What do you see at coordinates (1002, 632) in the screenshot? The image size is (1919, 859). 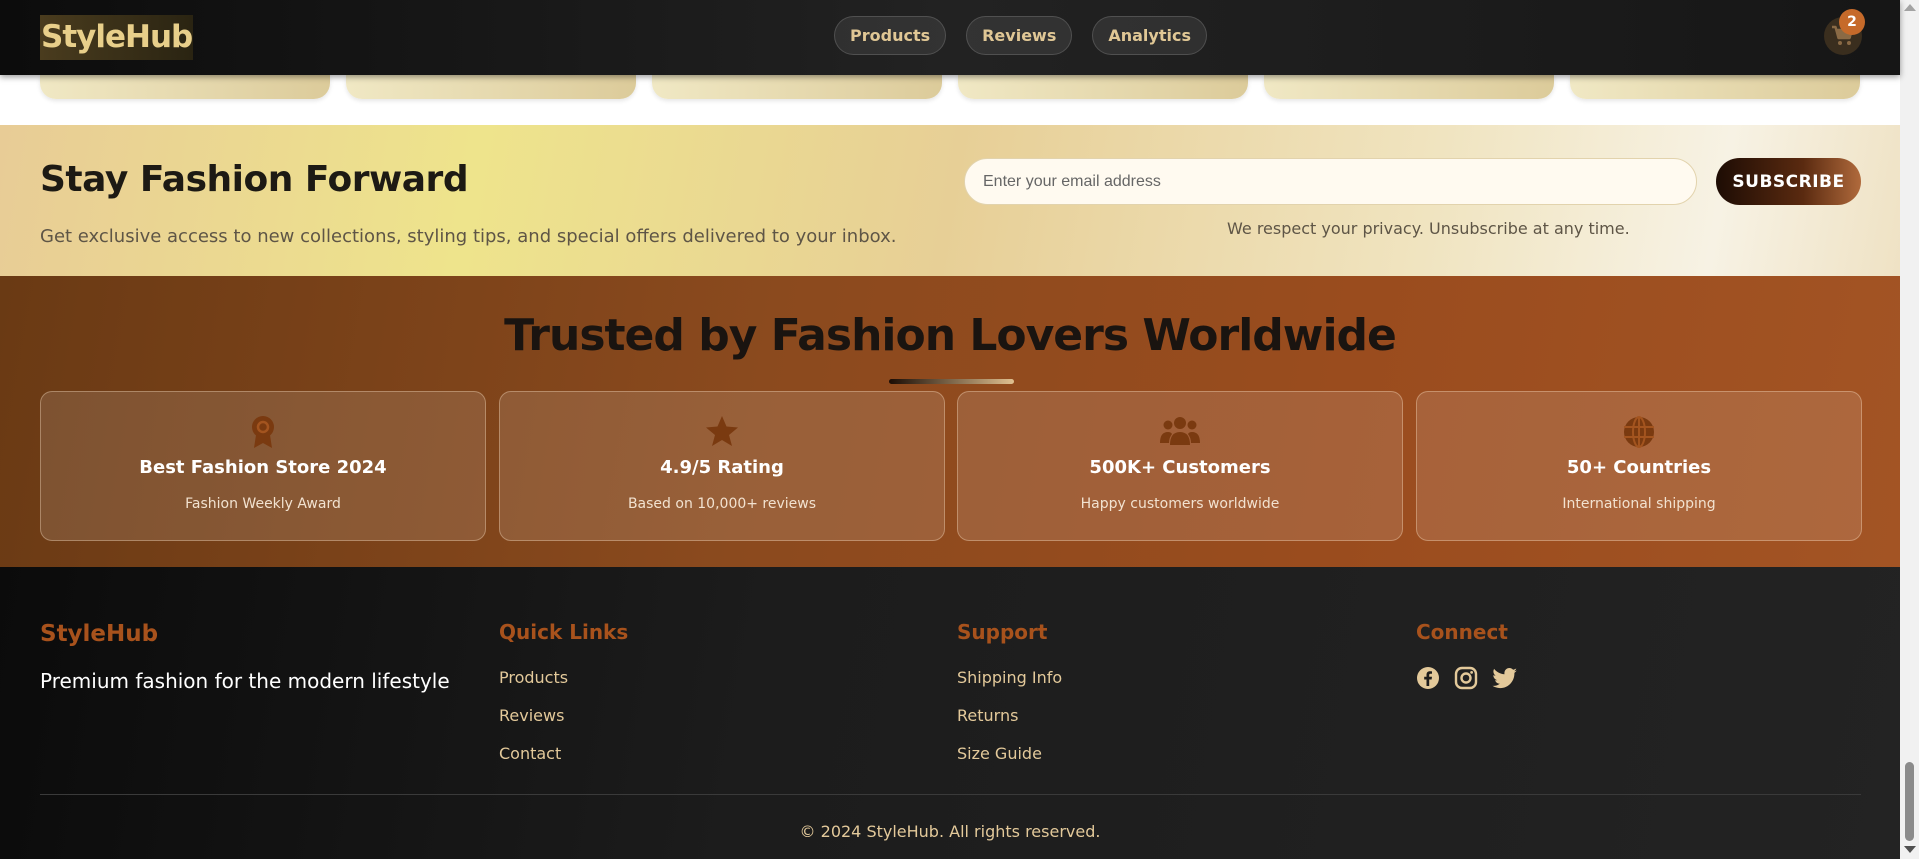 I see `support-title: Support` at bounding box center [1002, 632].